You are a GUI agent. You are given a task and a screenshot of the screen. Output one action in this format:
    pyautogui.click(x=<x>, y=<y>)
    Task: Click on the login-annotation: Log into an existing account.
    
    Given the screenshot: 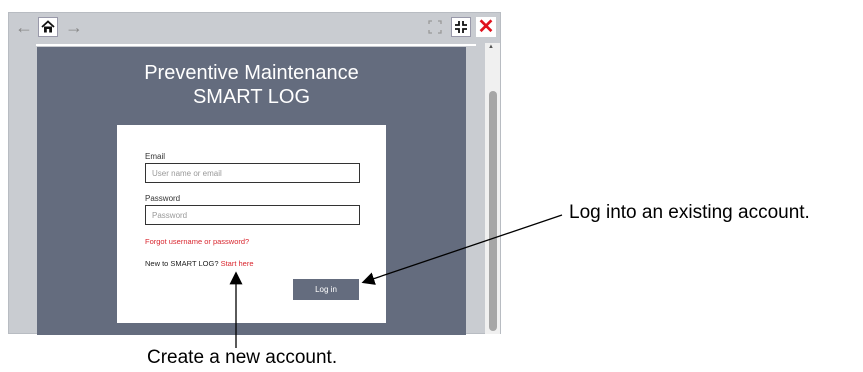 What is the action you would take?
    pyautogui.click(x=689, y=212)
    